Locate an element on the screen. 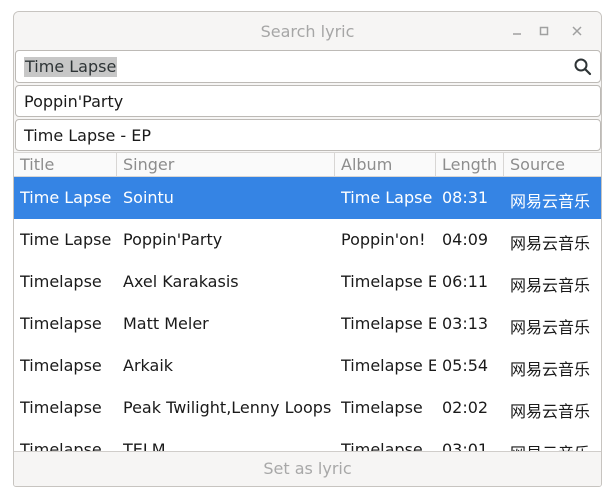 The height and width of the screenshot is (502, 615). search-input-value: Time Lapse is located at coordinates (71, 67).